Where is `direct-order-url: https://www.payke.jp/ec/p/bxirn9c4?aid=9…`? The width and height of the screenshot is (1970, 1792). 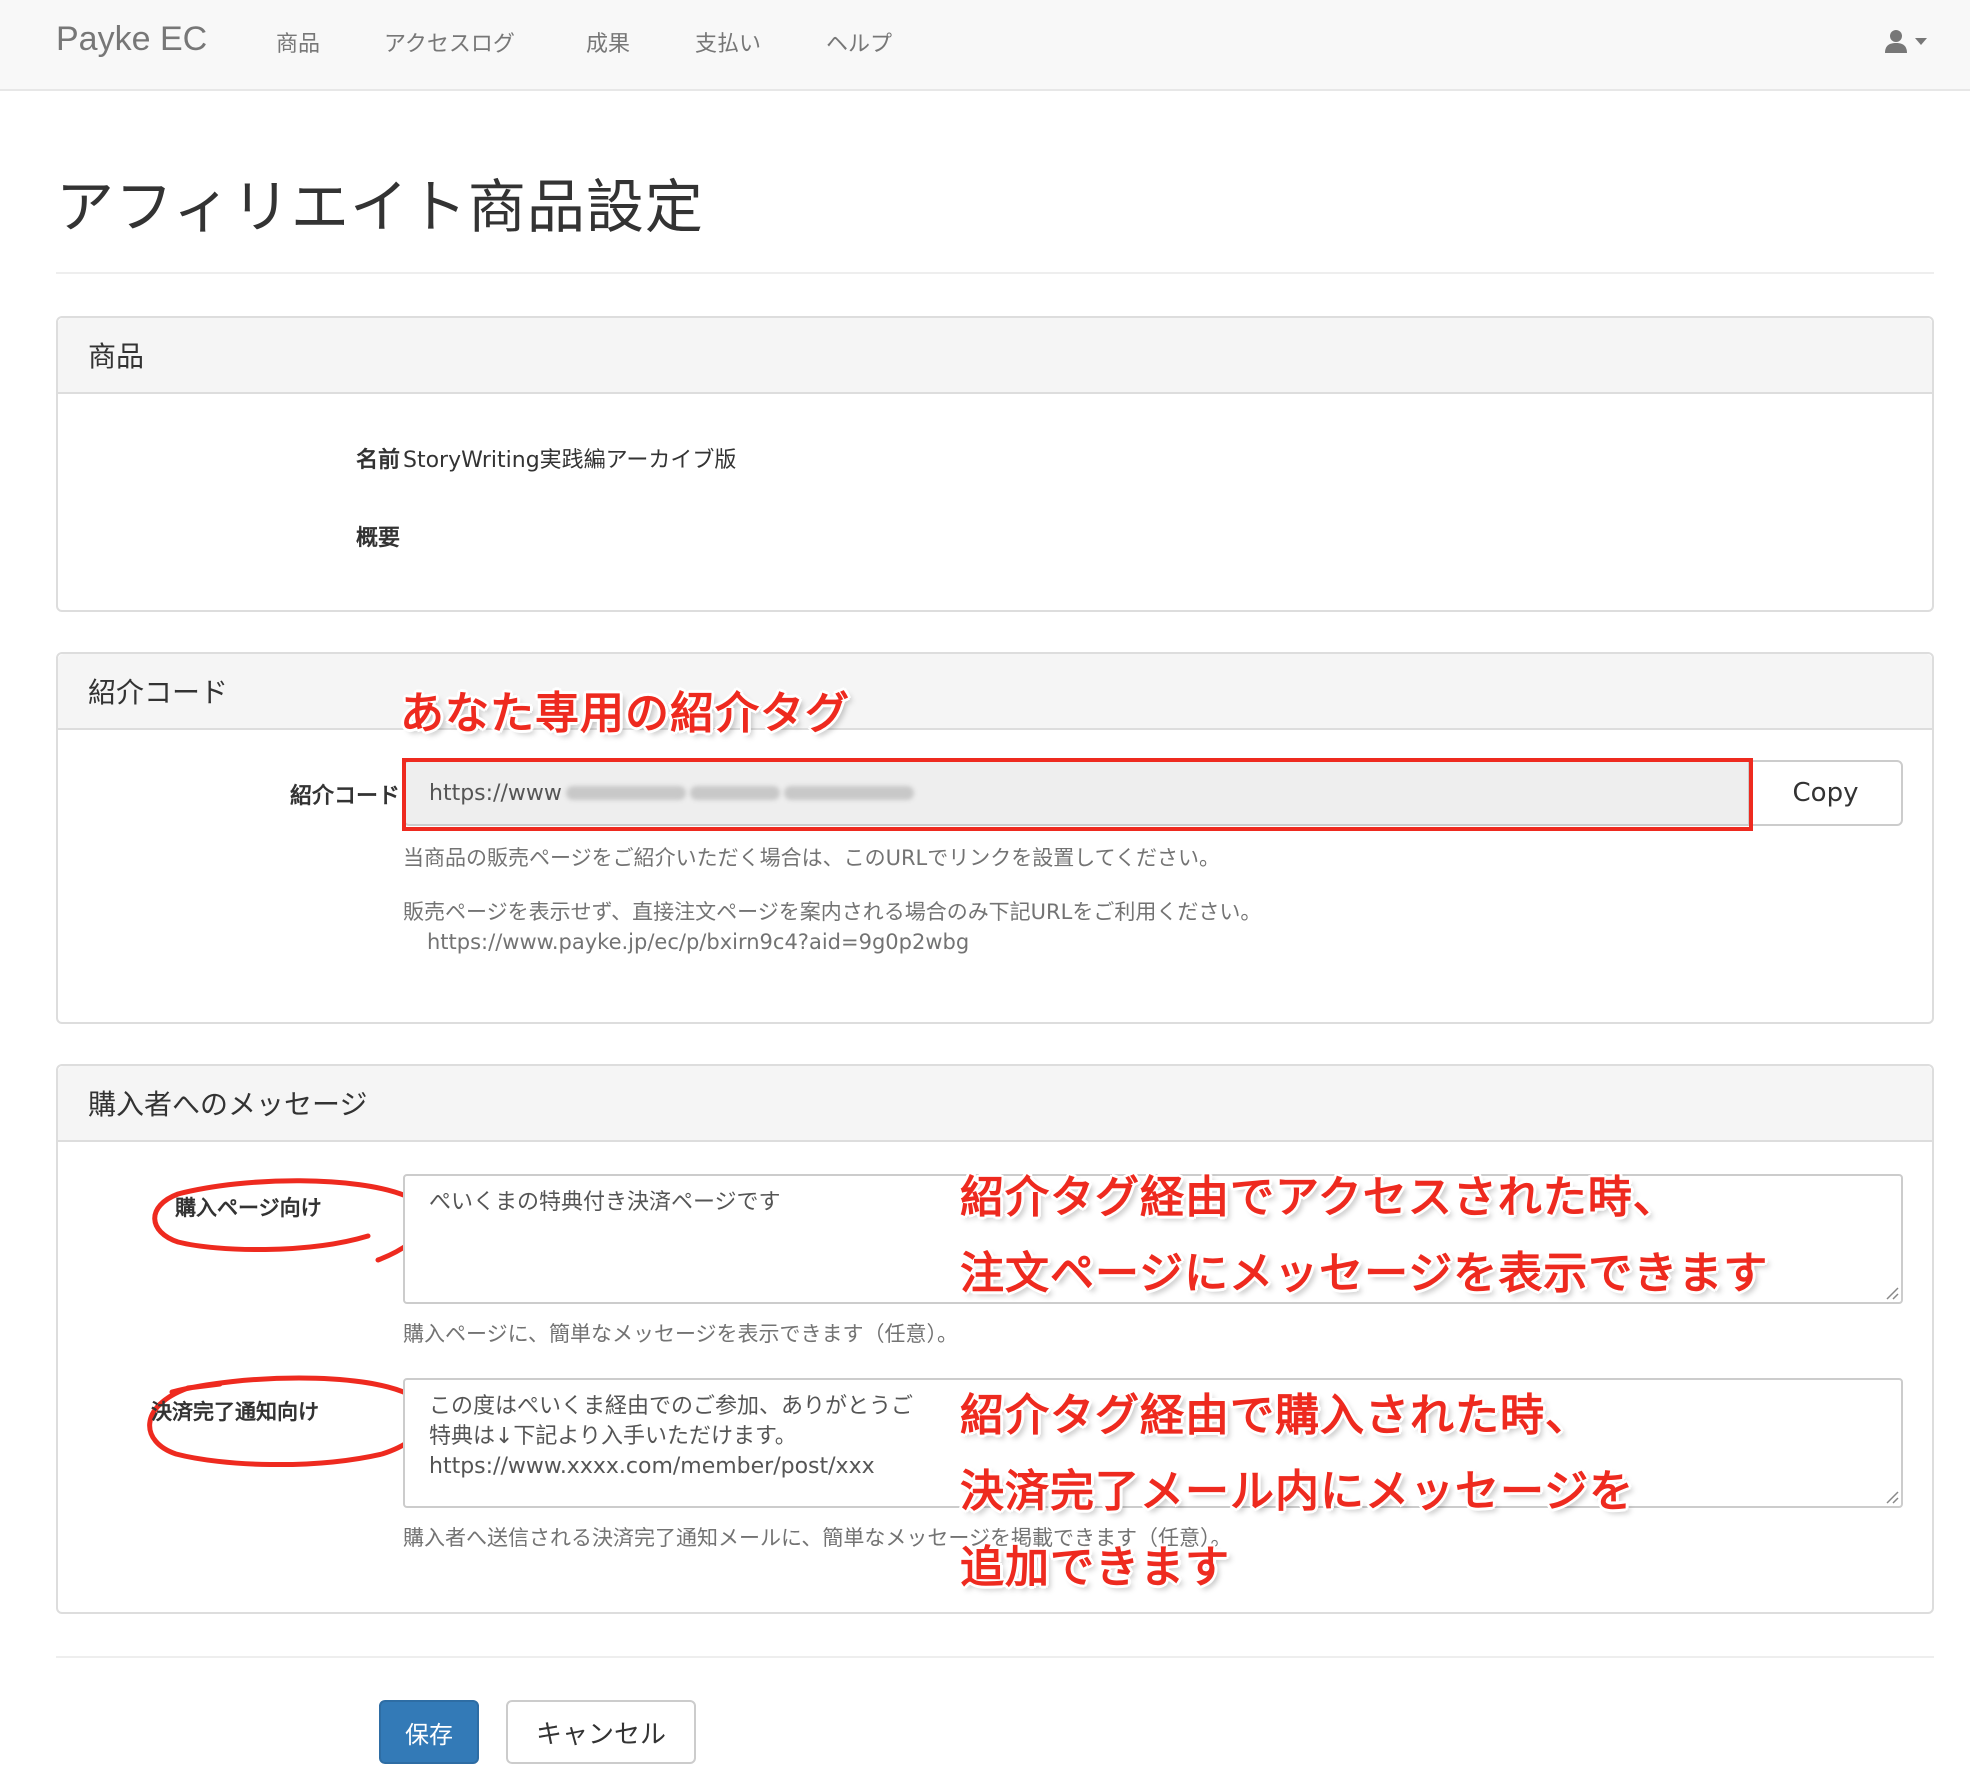
direct-order-url: https://www.payke.jp/ec/p/bxirn9c4?aid=9… is located at coordinates (698, 942).